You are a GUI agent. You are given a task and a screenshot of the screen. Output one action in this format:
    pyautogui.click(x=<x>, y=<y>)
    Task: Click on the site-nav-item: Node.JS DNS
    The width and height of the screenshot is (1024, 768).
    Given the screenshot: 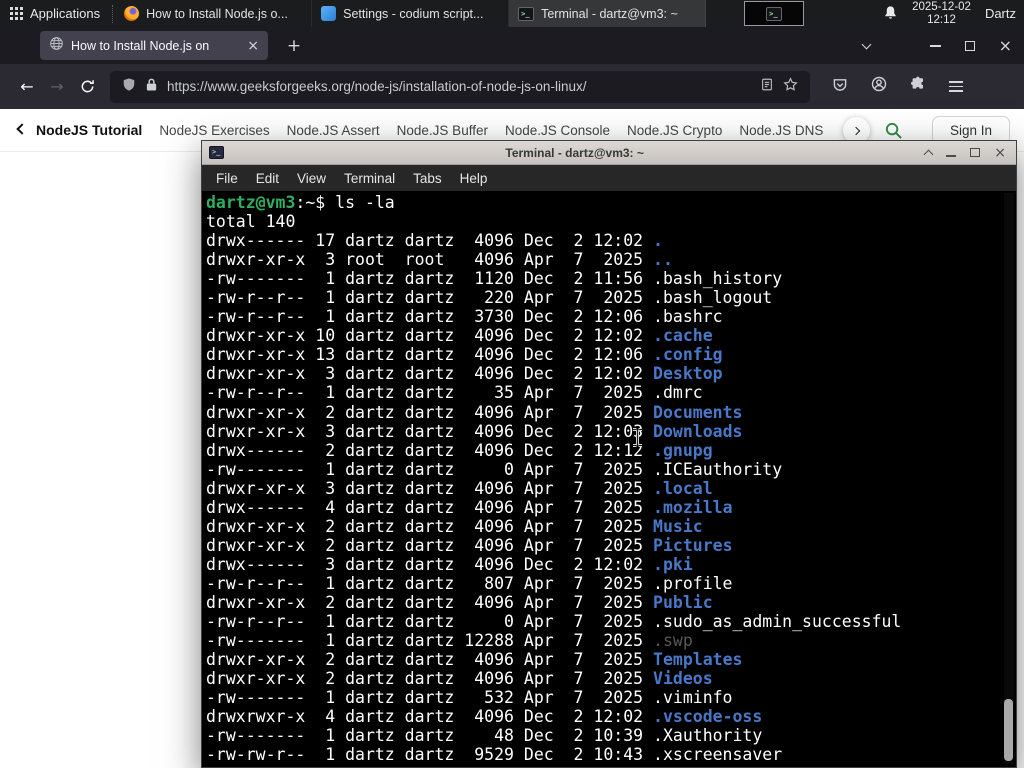 What is the action you would take?
    pyautogui.click(x=781, y=130)
    